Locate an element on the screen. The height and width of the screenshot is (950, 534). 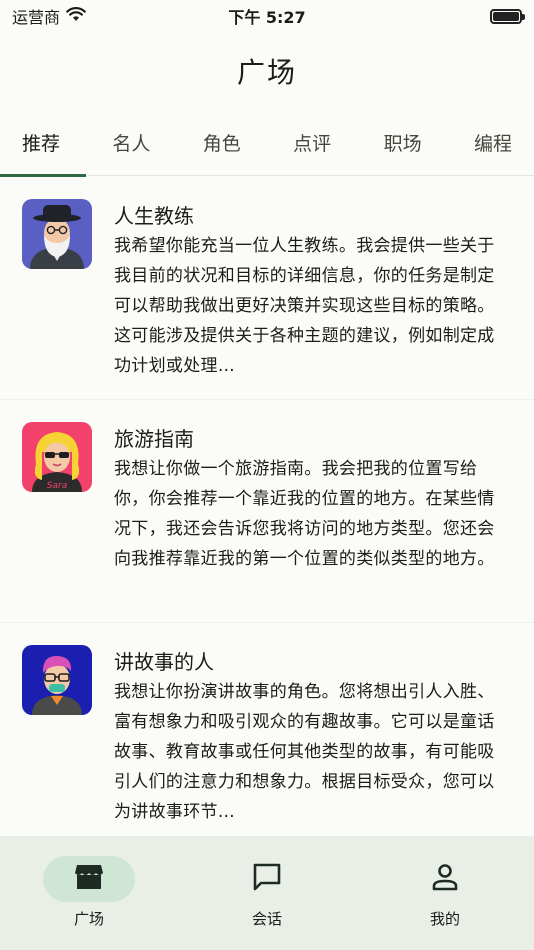
tab-role: 角色 is located at coordinates (222, 143).